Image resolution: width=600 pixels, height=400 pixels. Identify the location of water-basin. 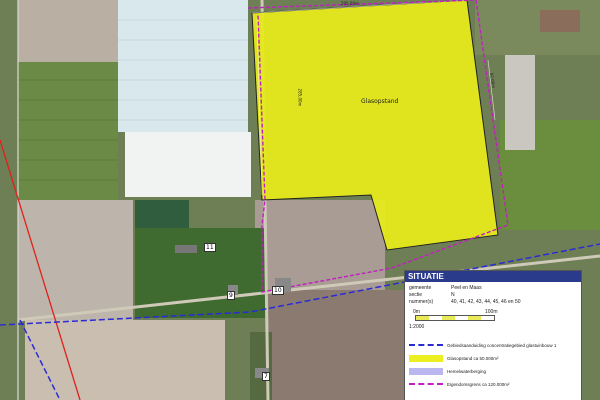
(162, 214).